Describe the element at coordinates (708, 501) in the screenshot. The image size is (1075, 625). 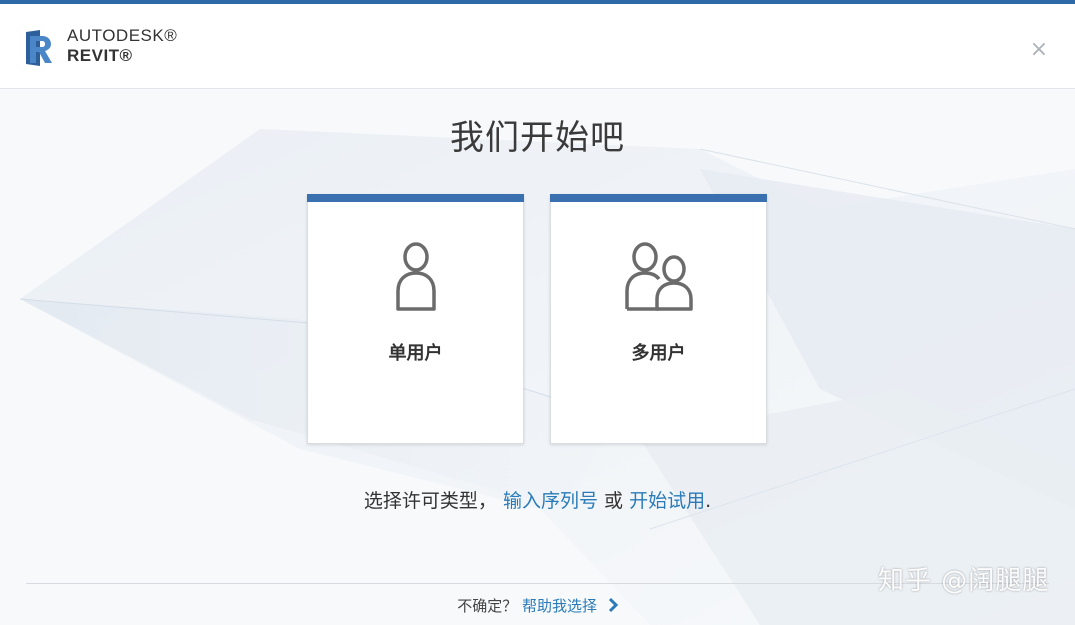
I see `period-text: .` at that location.